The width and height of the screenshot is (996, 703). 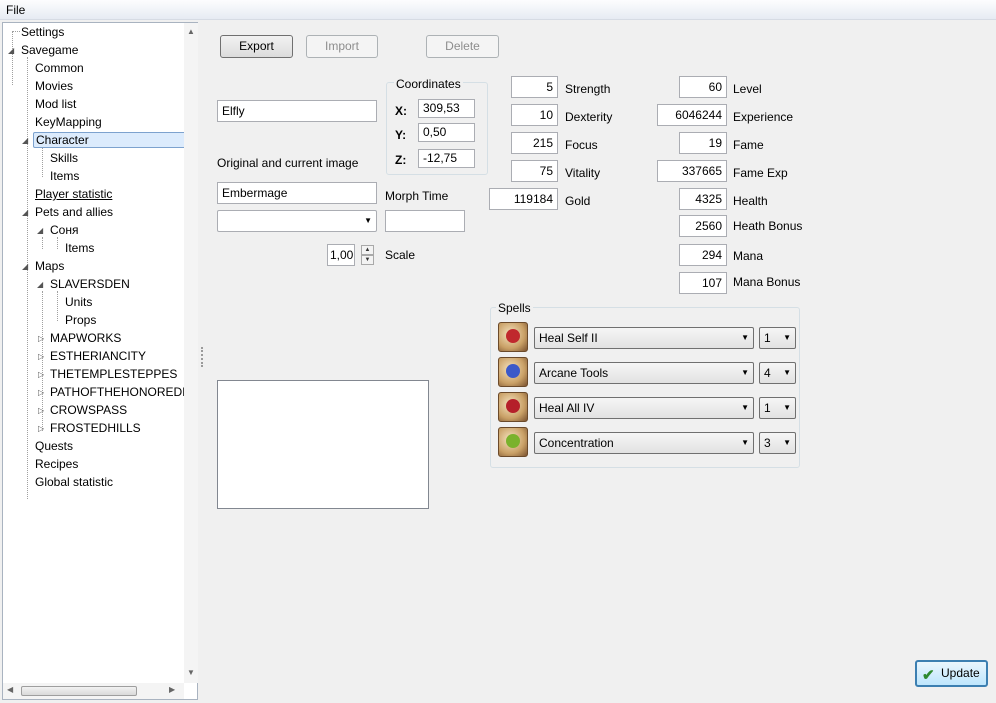 What do you see at coordinates (777, 443) in the screenshot?
I see `spell-level-dropdown: 3 ▼` at bounding box center [777, 443].